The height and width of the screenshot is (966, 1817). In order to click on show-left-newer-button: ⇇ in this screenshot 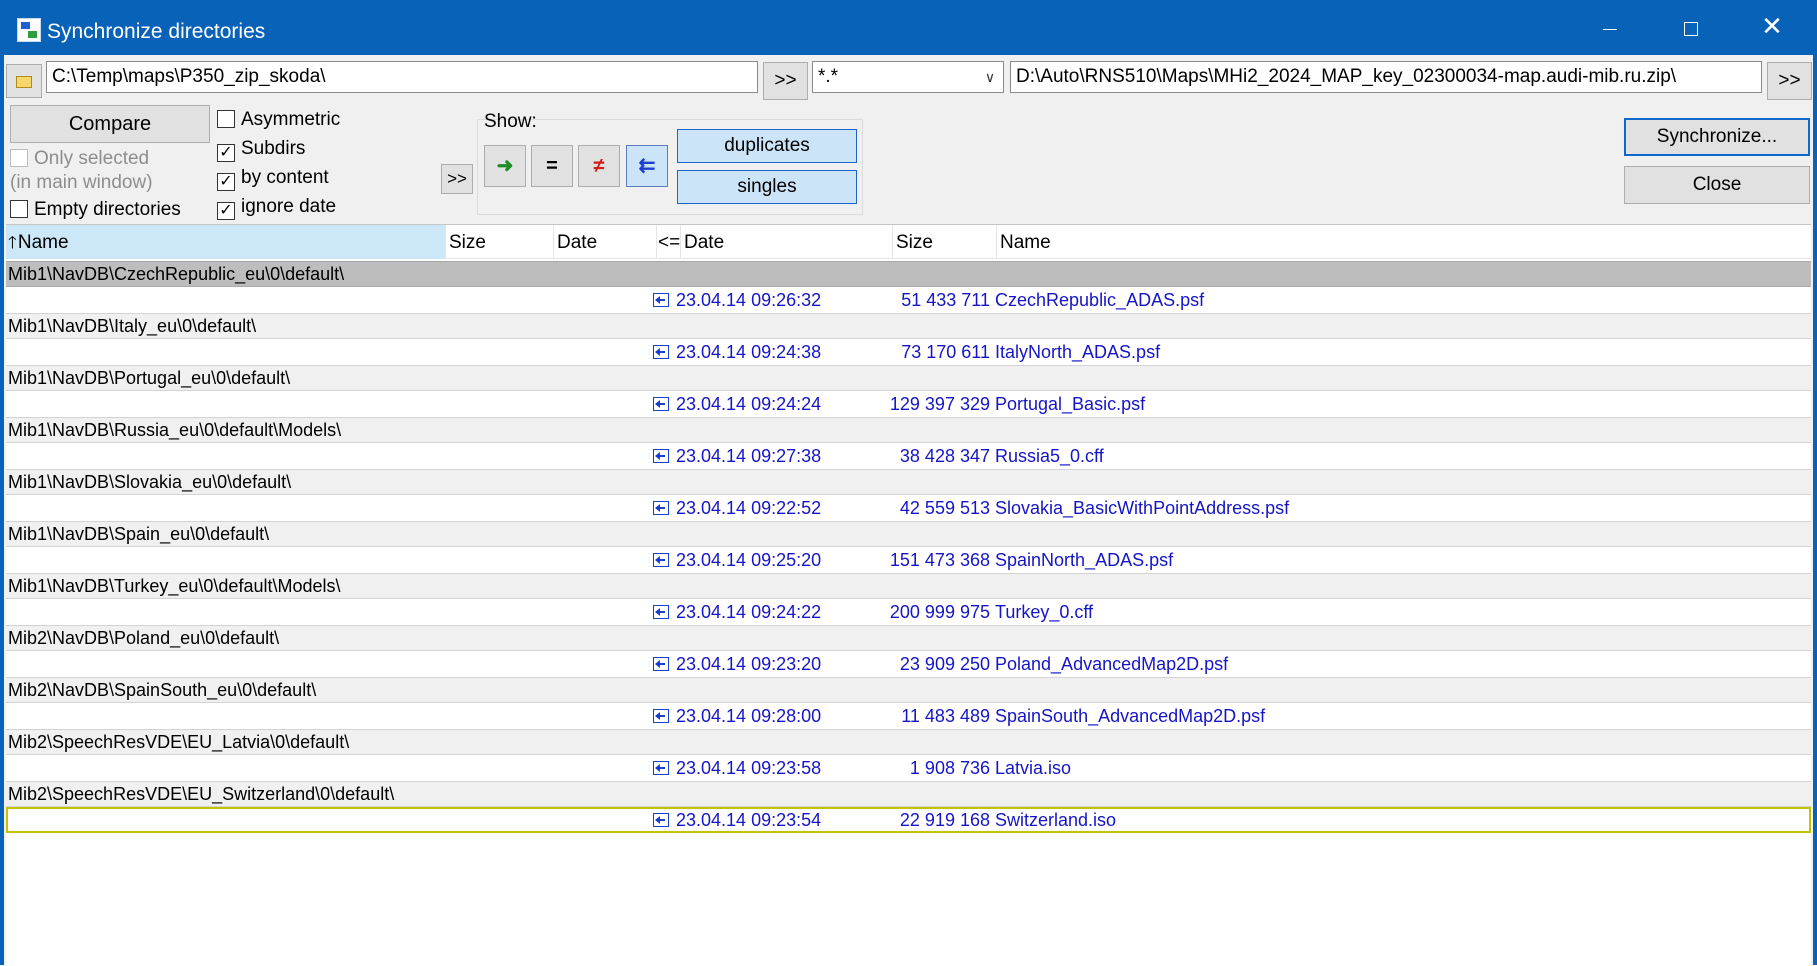, I will do `click(647, 166)`.